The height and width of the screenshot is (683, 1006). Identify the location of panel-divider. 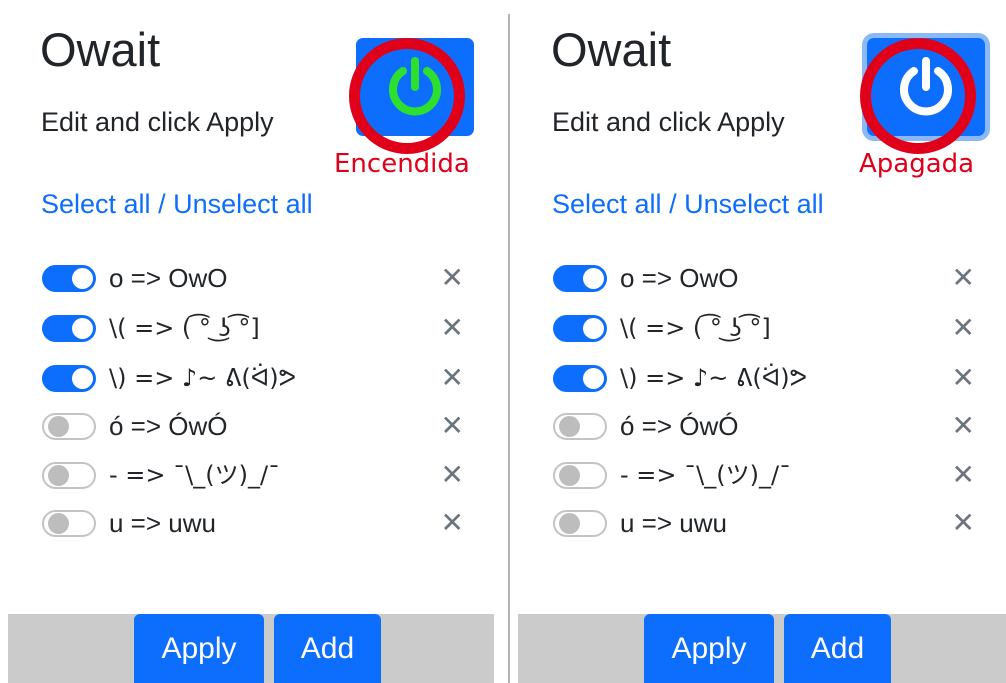
(509, 348).